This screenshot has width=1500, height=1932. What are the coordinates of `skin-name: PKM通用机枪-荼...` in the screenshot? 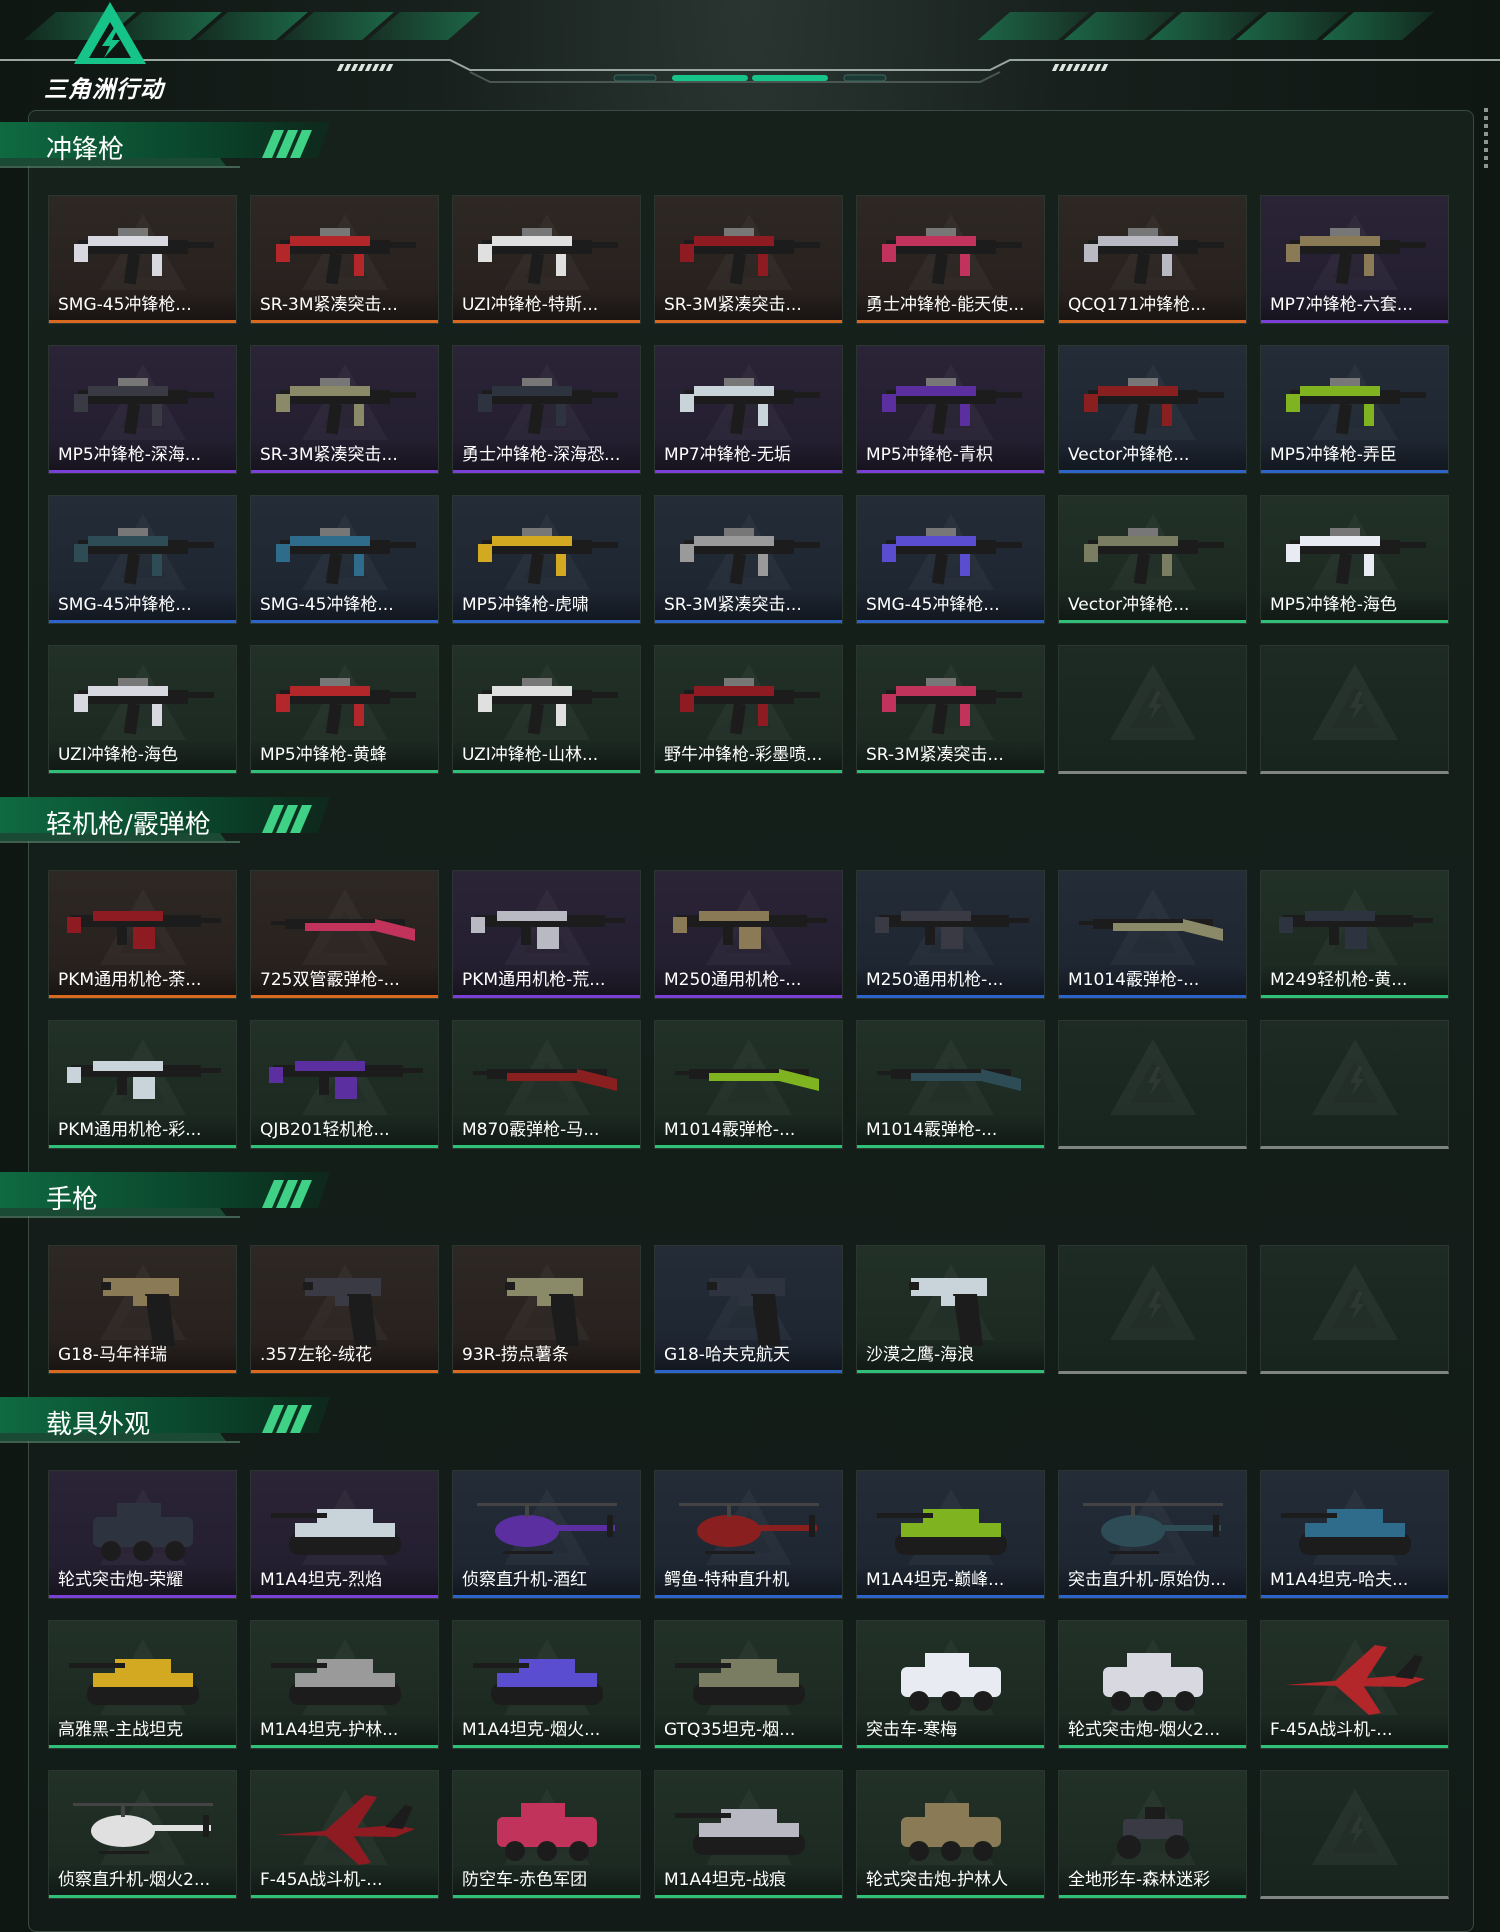 It's located at (142, 980).